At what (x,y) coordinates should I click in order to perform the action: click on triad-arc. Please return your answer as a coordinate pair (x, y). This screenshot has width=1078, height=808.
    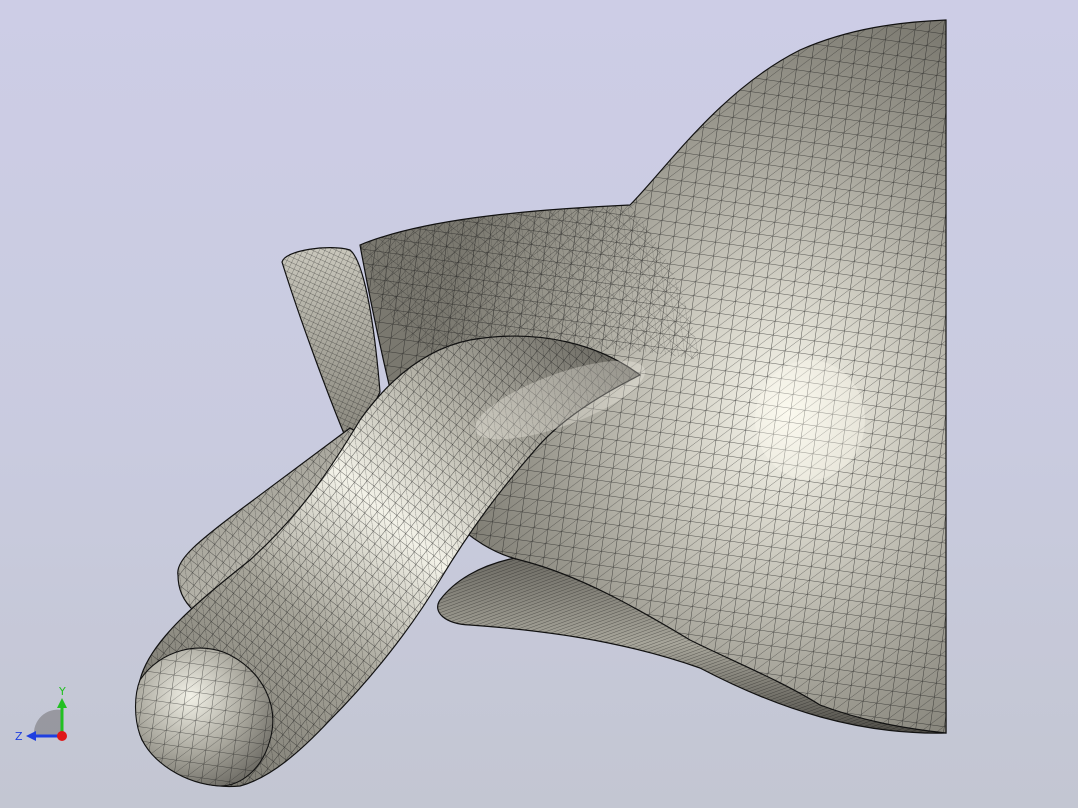
    Looking at the image, I should click on (47, 722).